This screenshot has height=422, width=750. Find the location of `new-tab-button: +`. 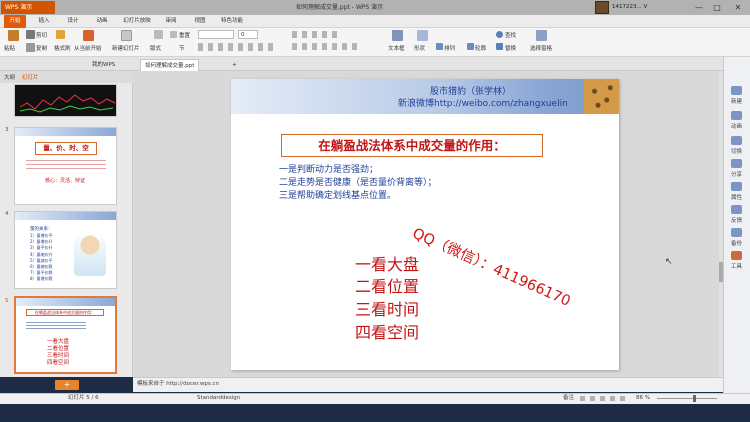

new-tab-button: + is located at coordinates (234, 65).